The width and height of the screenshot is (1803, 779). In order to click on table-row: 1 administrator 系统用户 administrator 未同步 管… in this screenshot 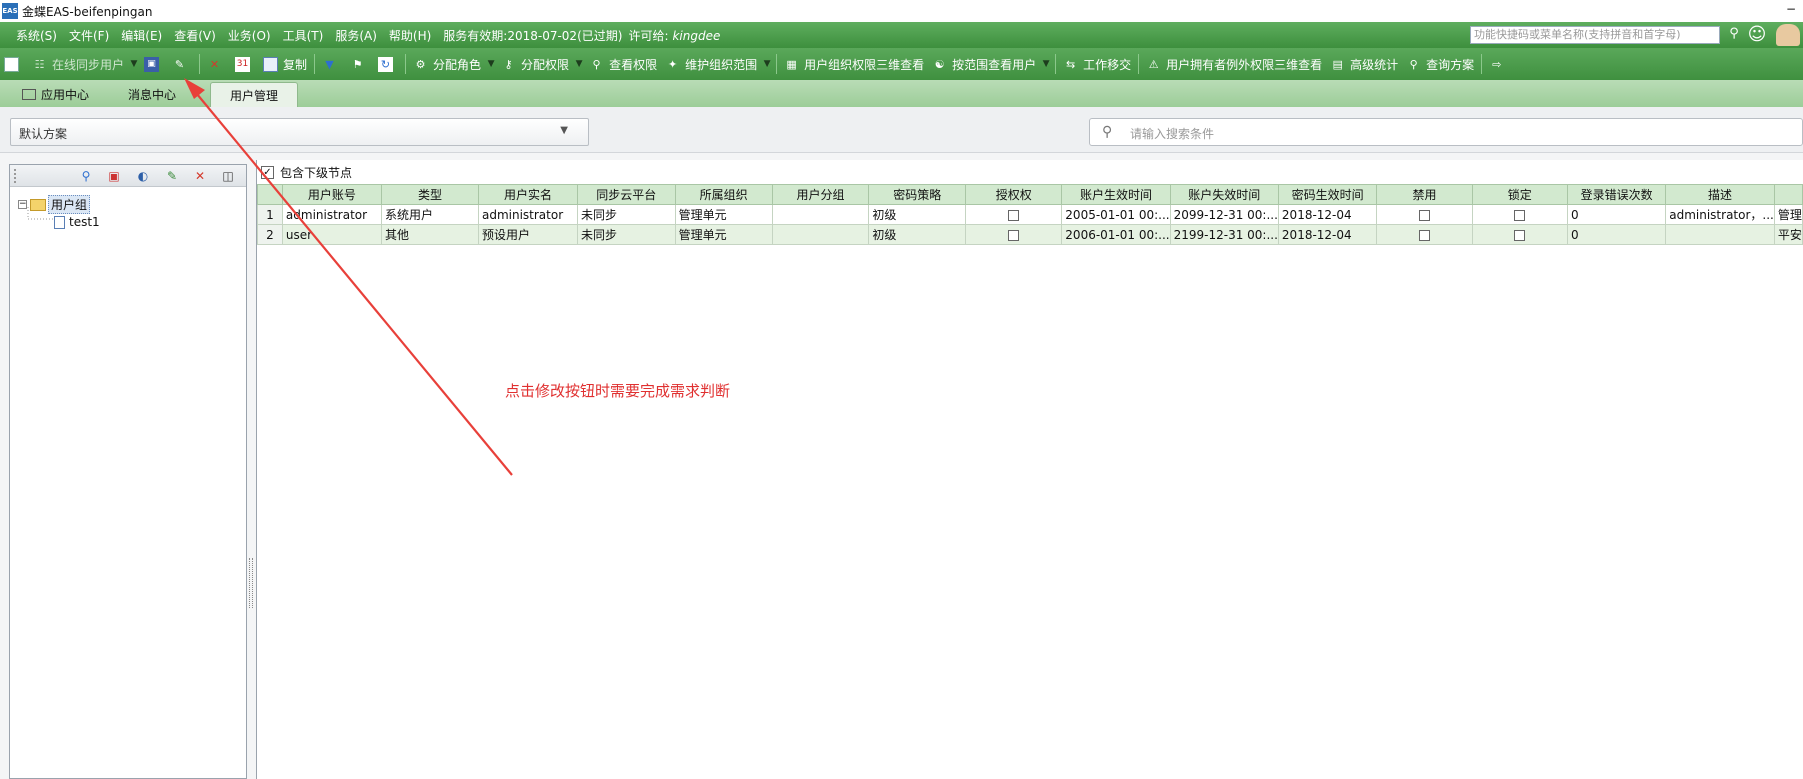, I will do `click(1030, 214)`.